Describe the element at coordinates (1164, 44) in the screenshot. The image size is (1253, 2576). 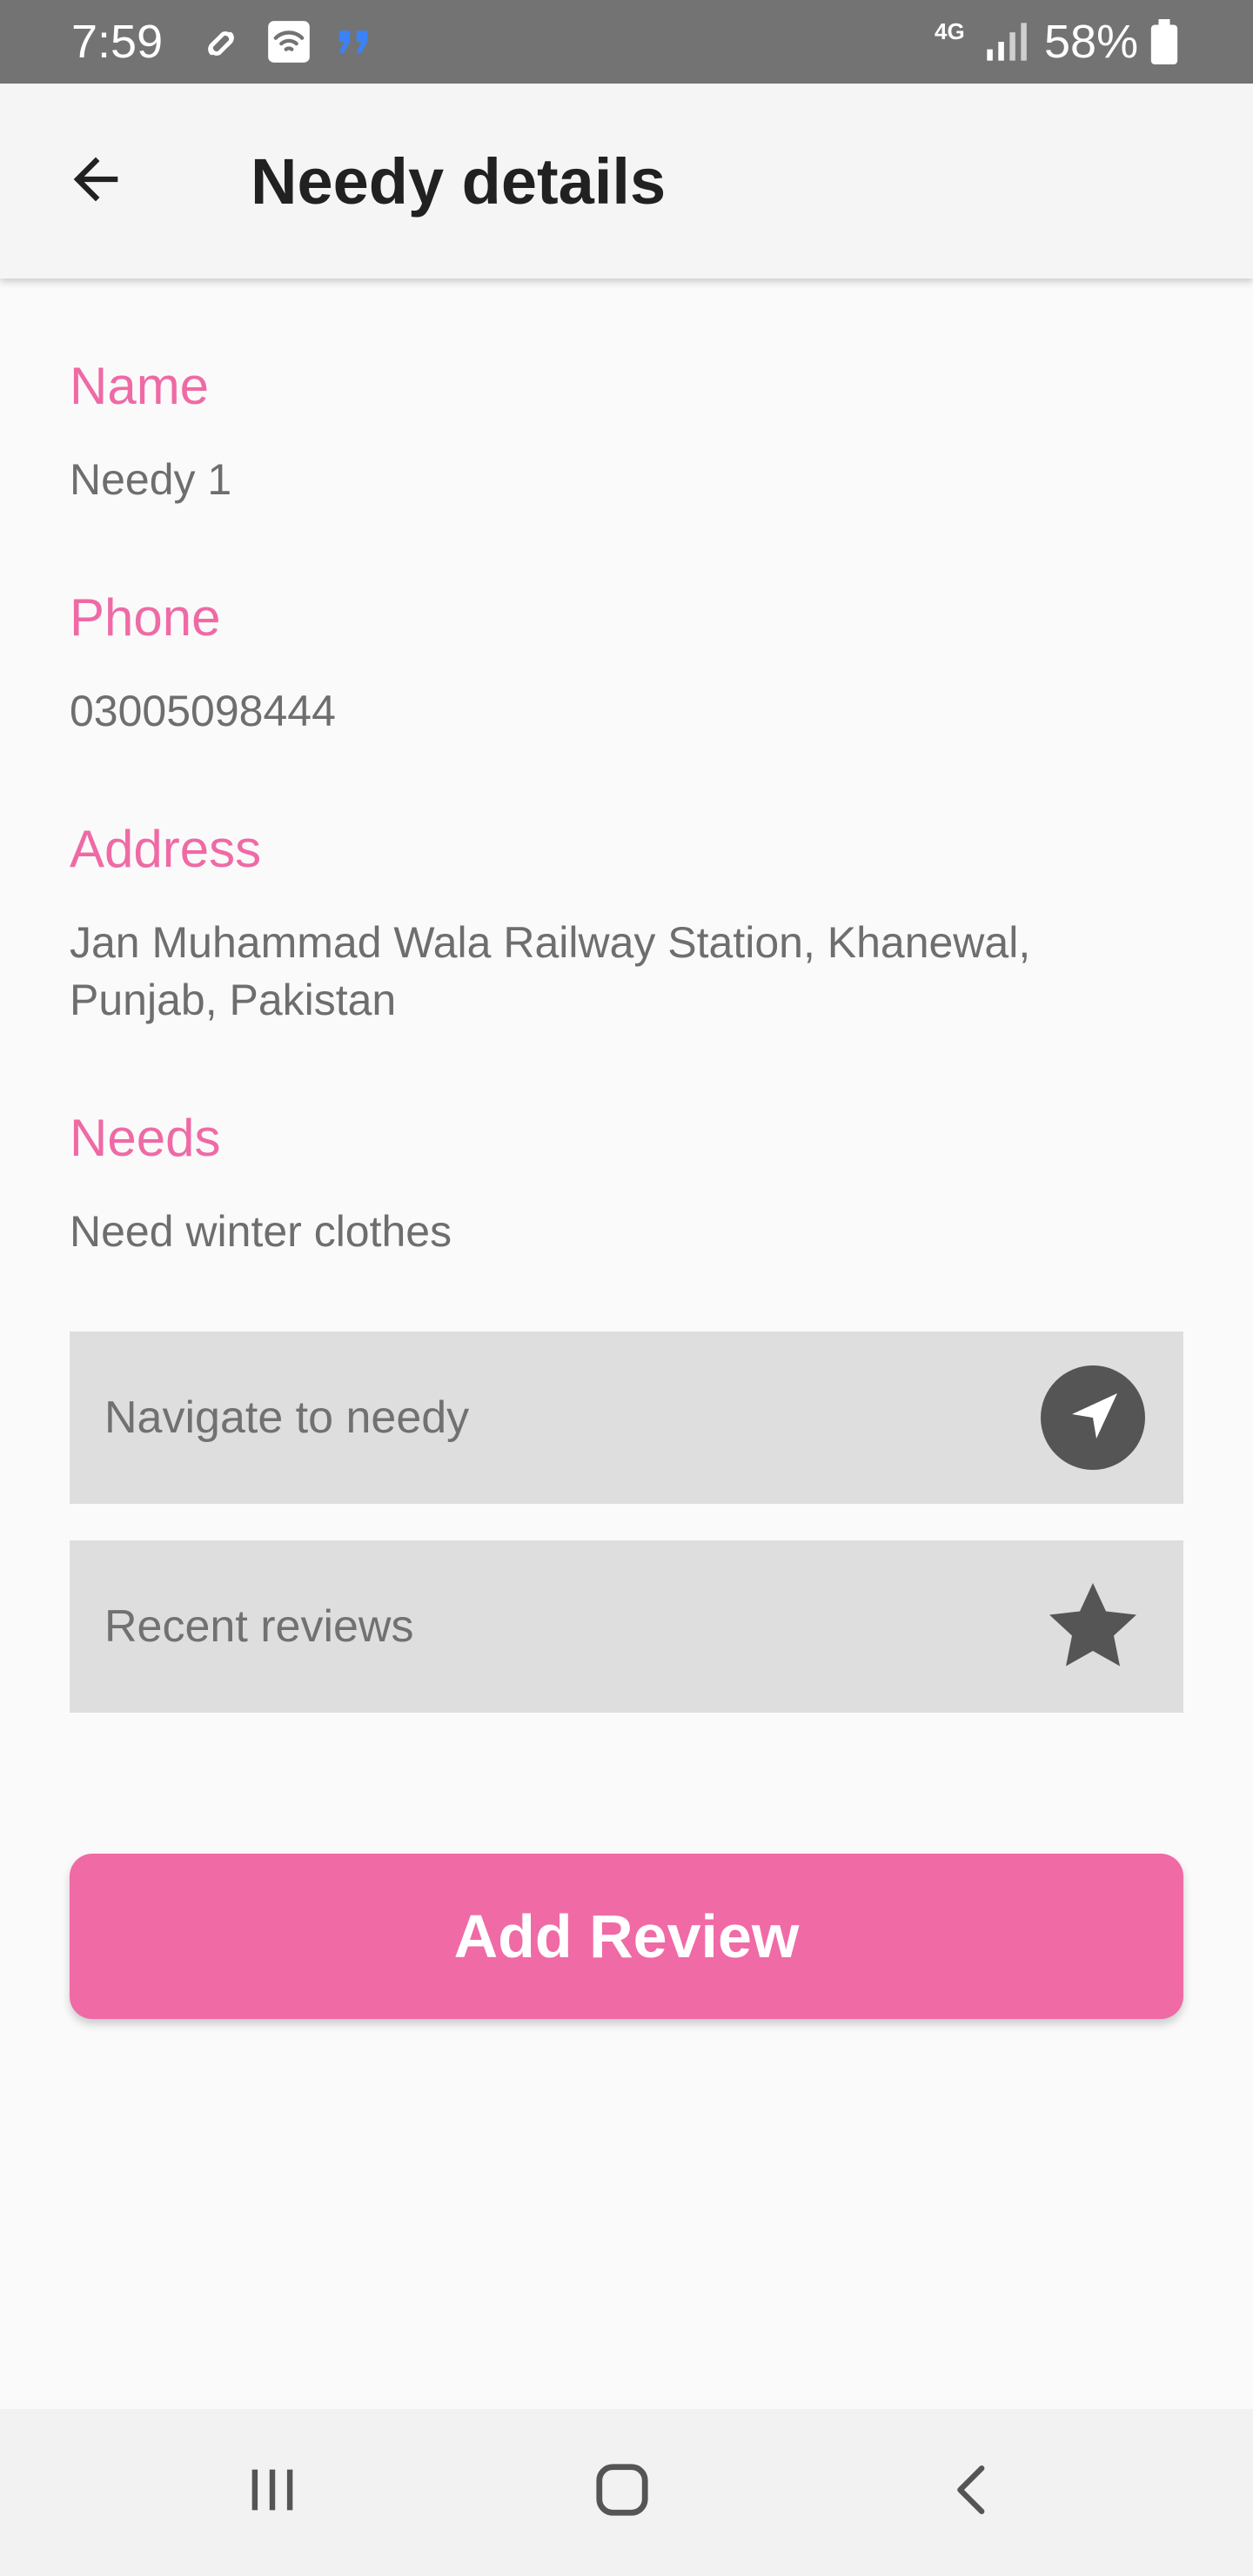
I see `battery-icon` at that location.